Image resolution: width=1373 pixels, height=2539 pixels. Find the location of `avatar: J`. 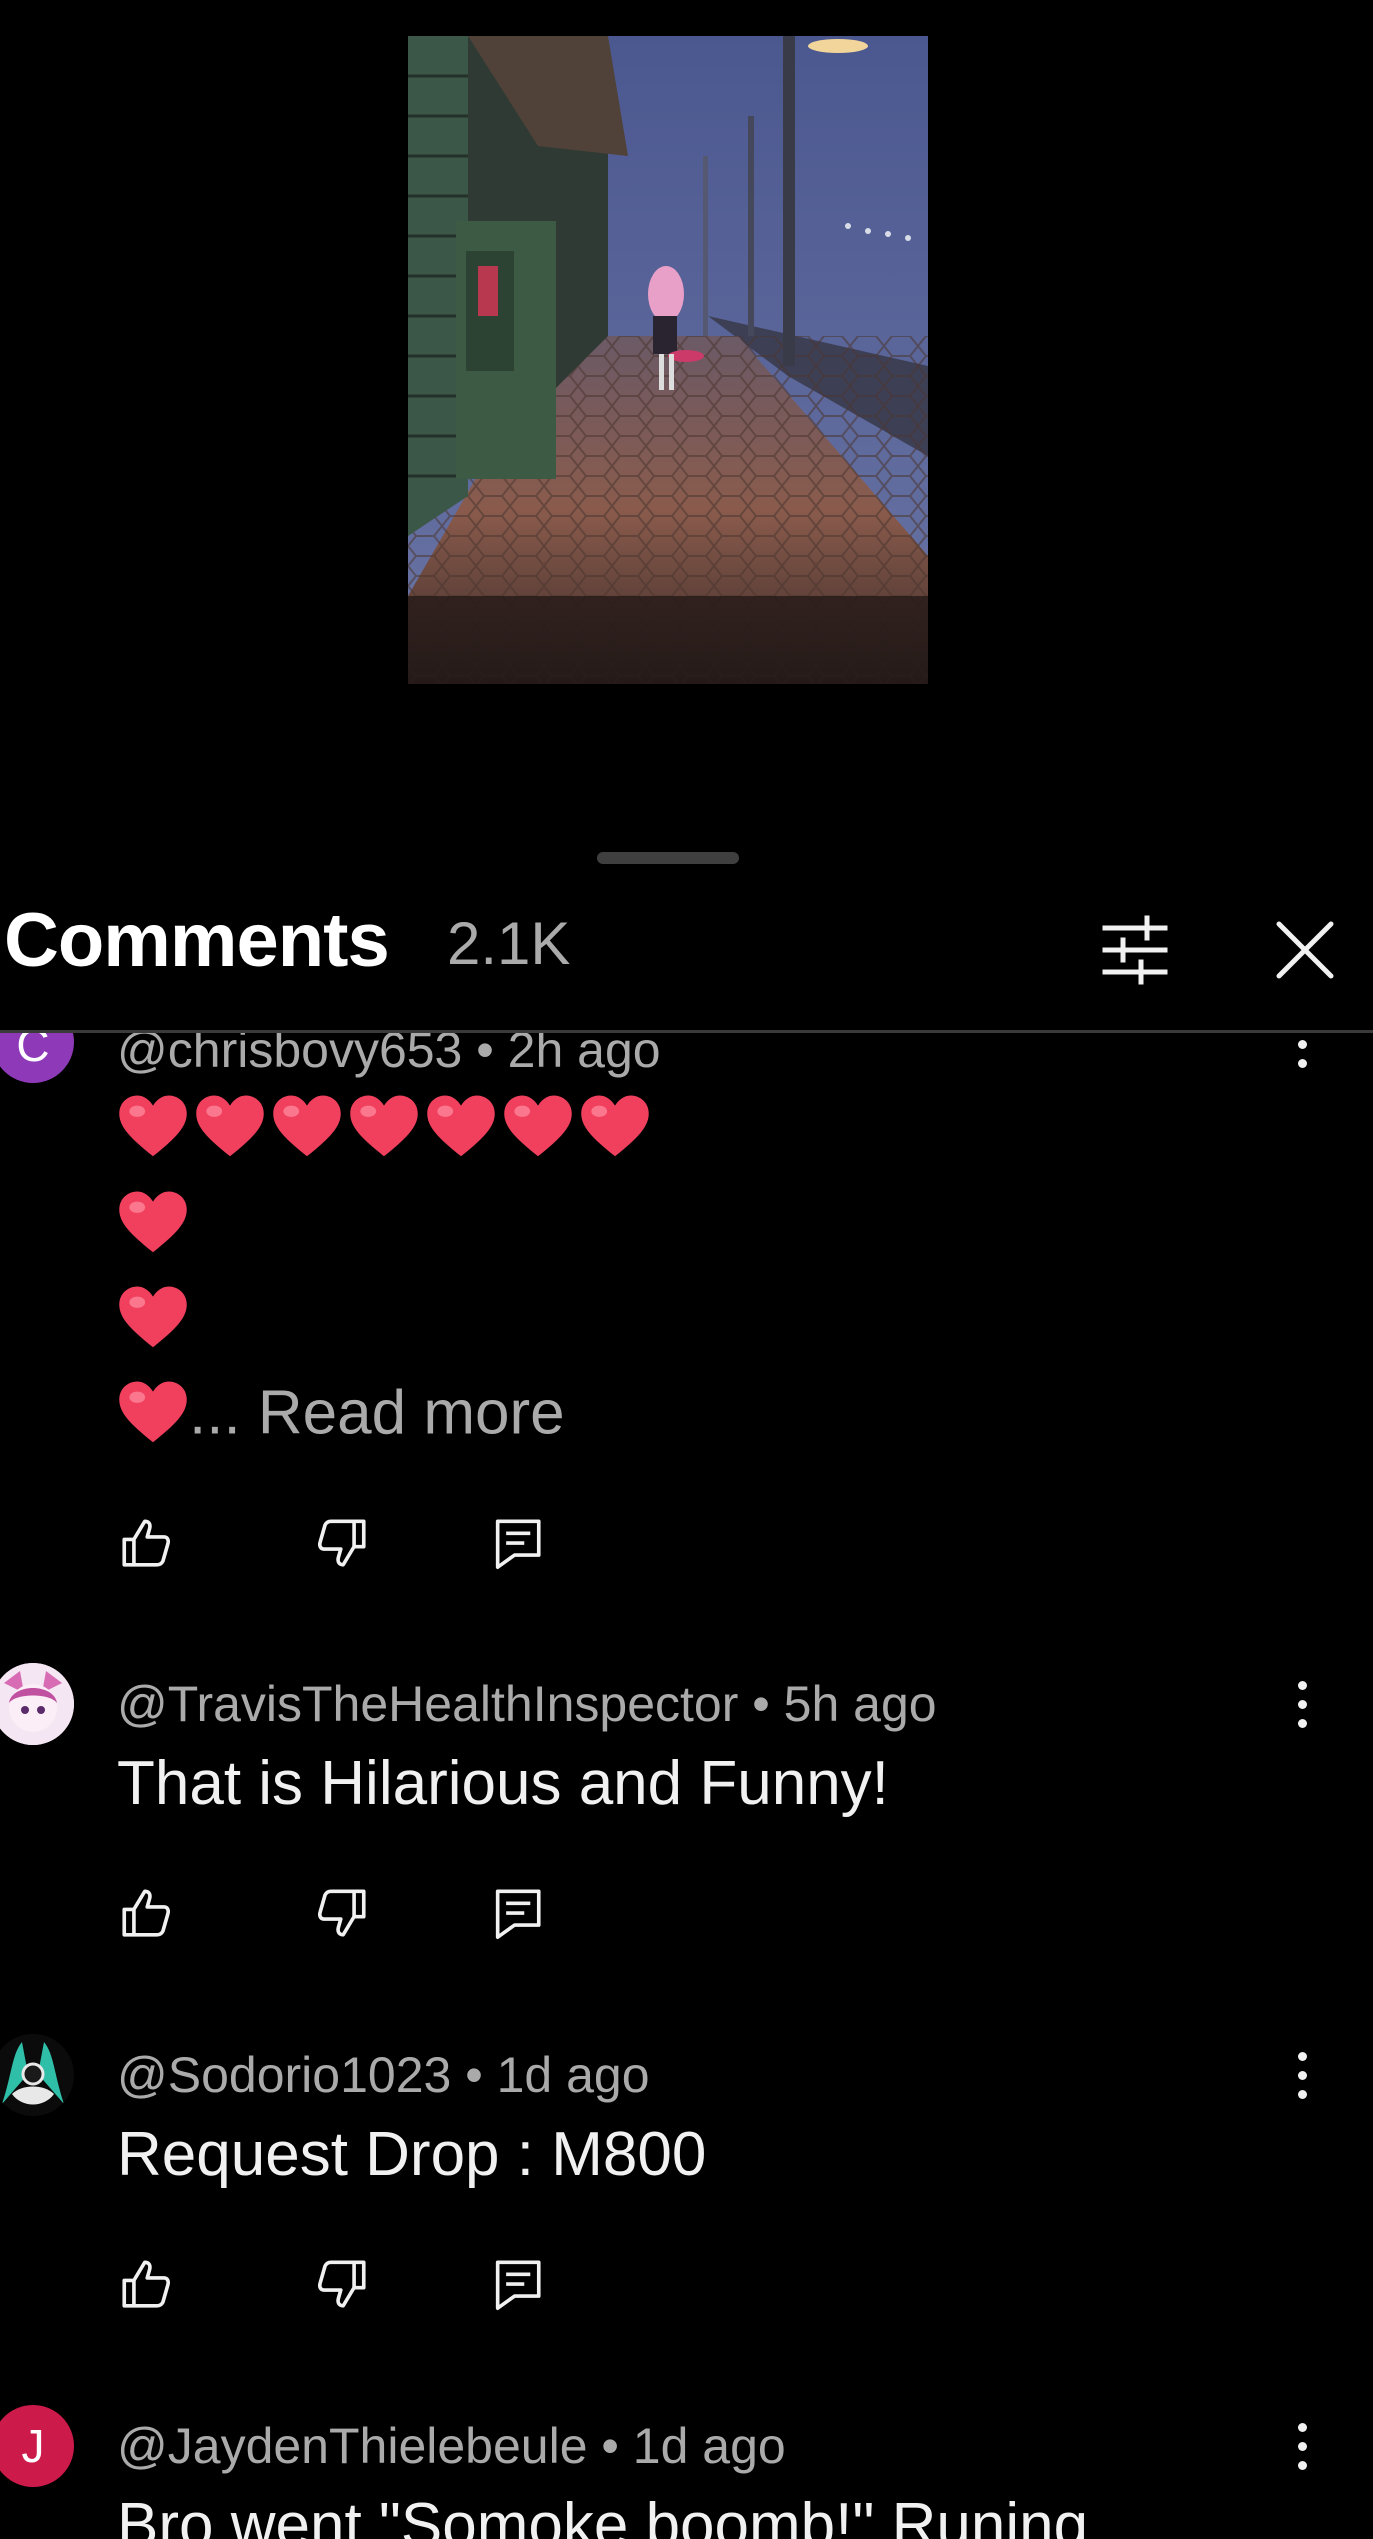

avatar: J is located at coordinates (37, 2446).